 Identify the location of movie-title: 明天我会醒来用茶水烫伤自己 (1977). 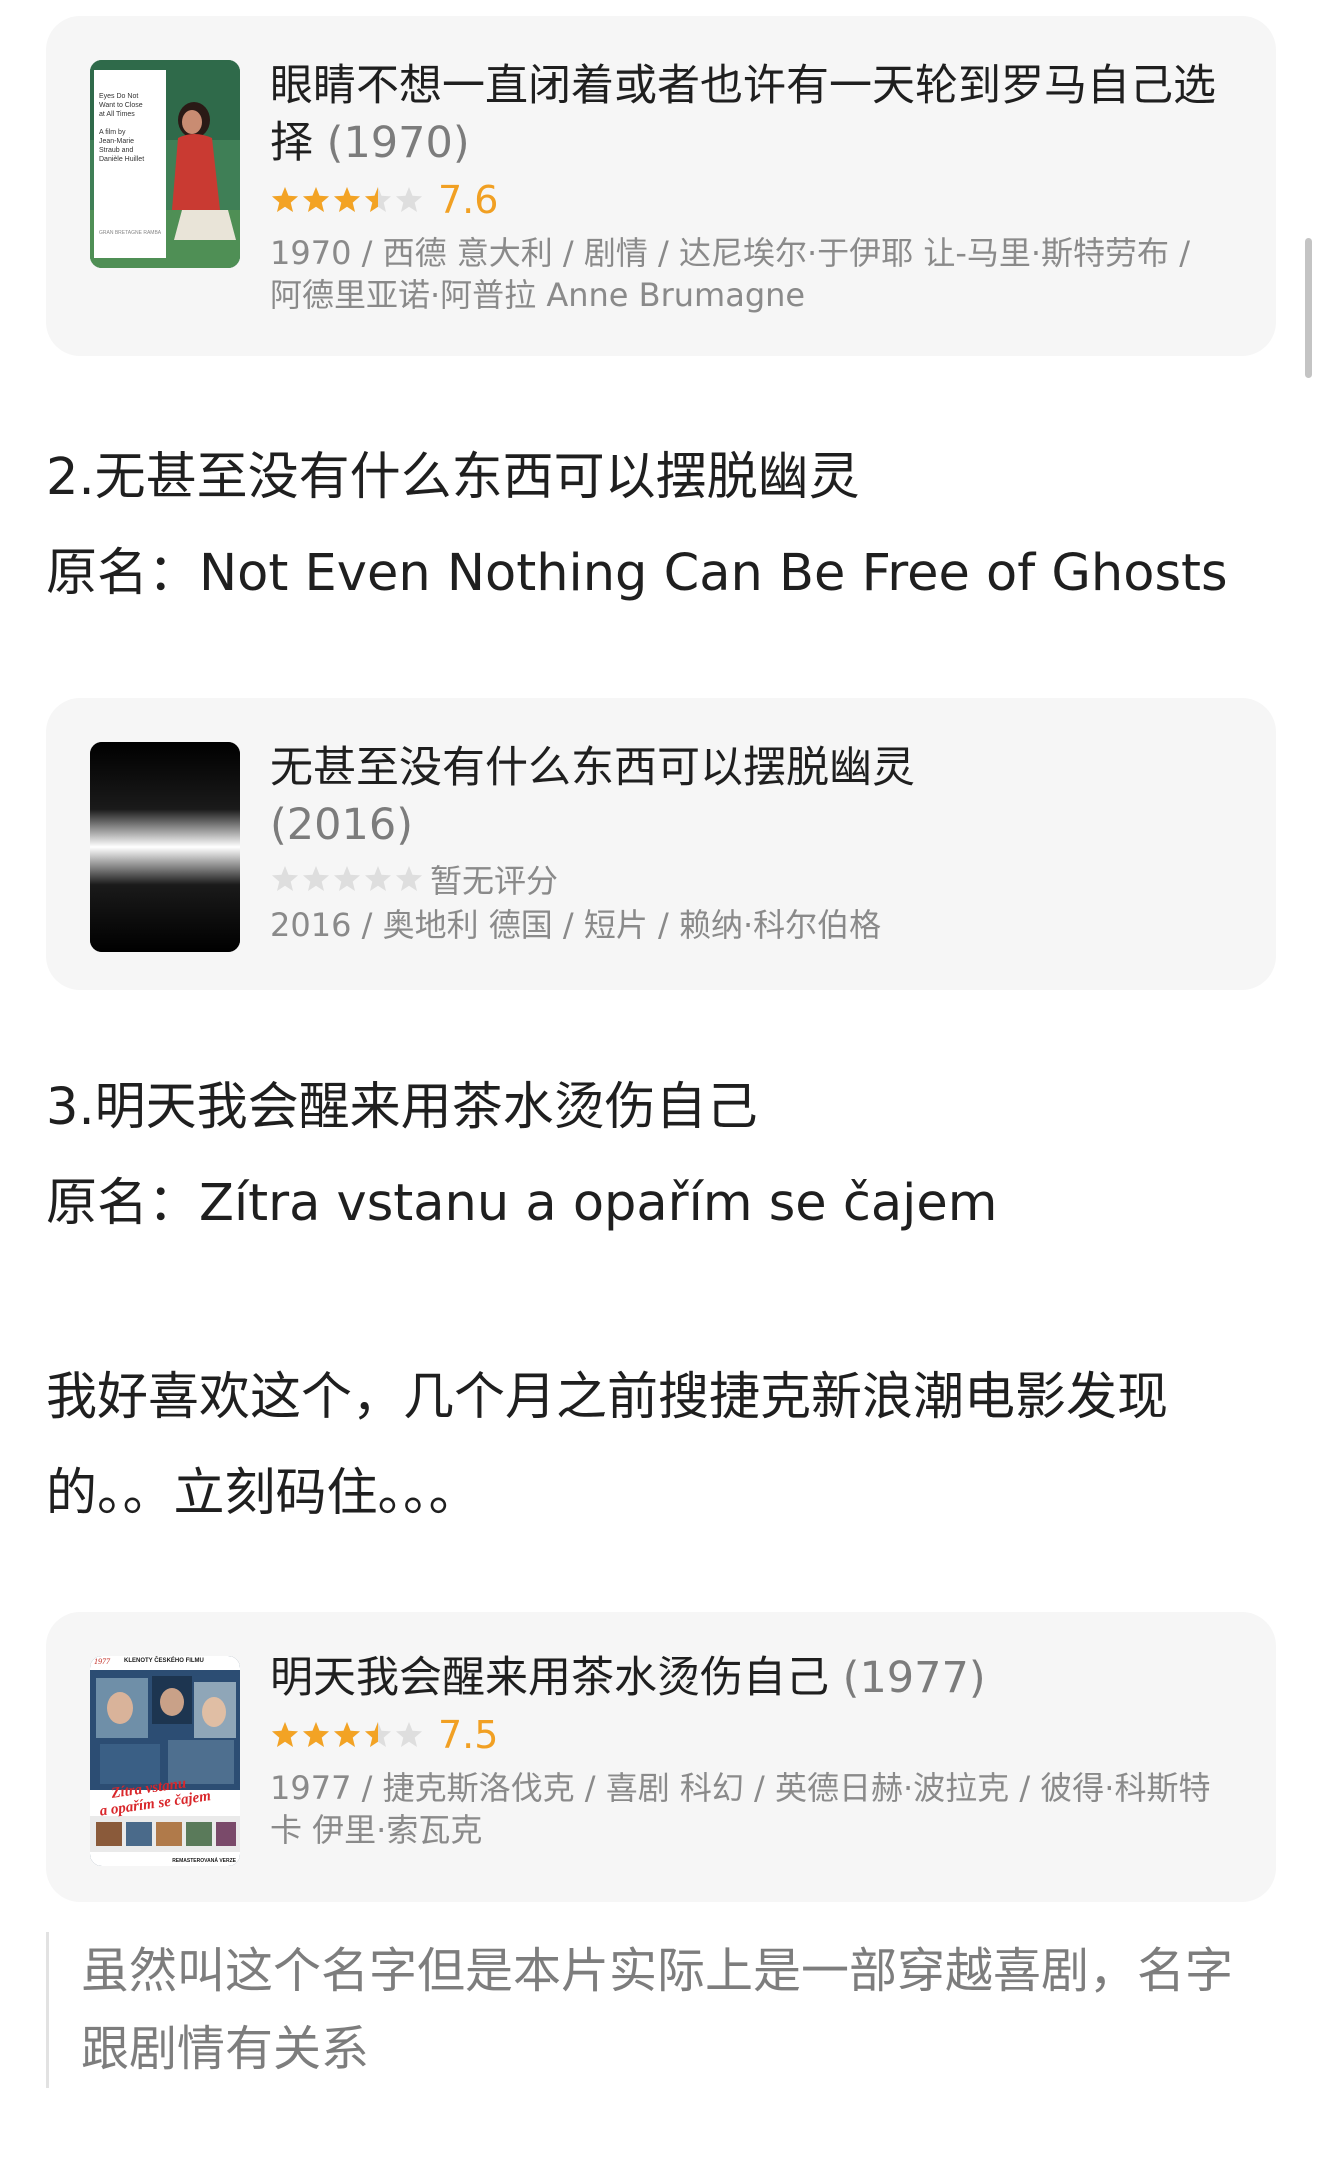
(743, 1678).